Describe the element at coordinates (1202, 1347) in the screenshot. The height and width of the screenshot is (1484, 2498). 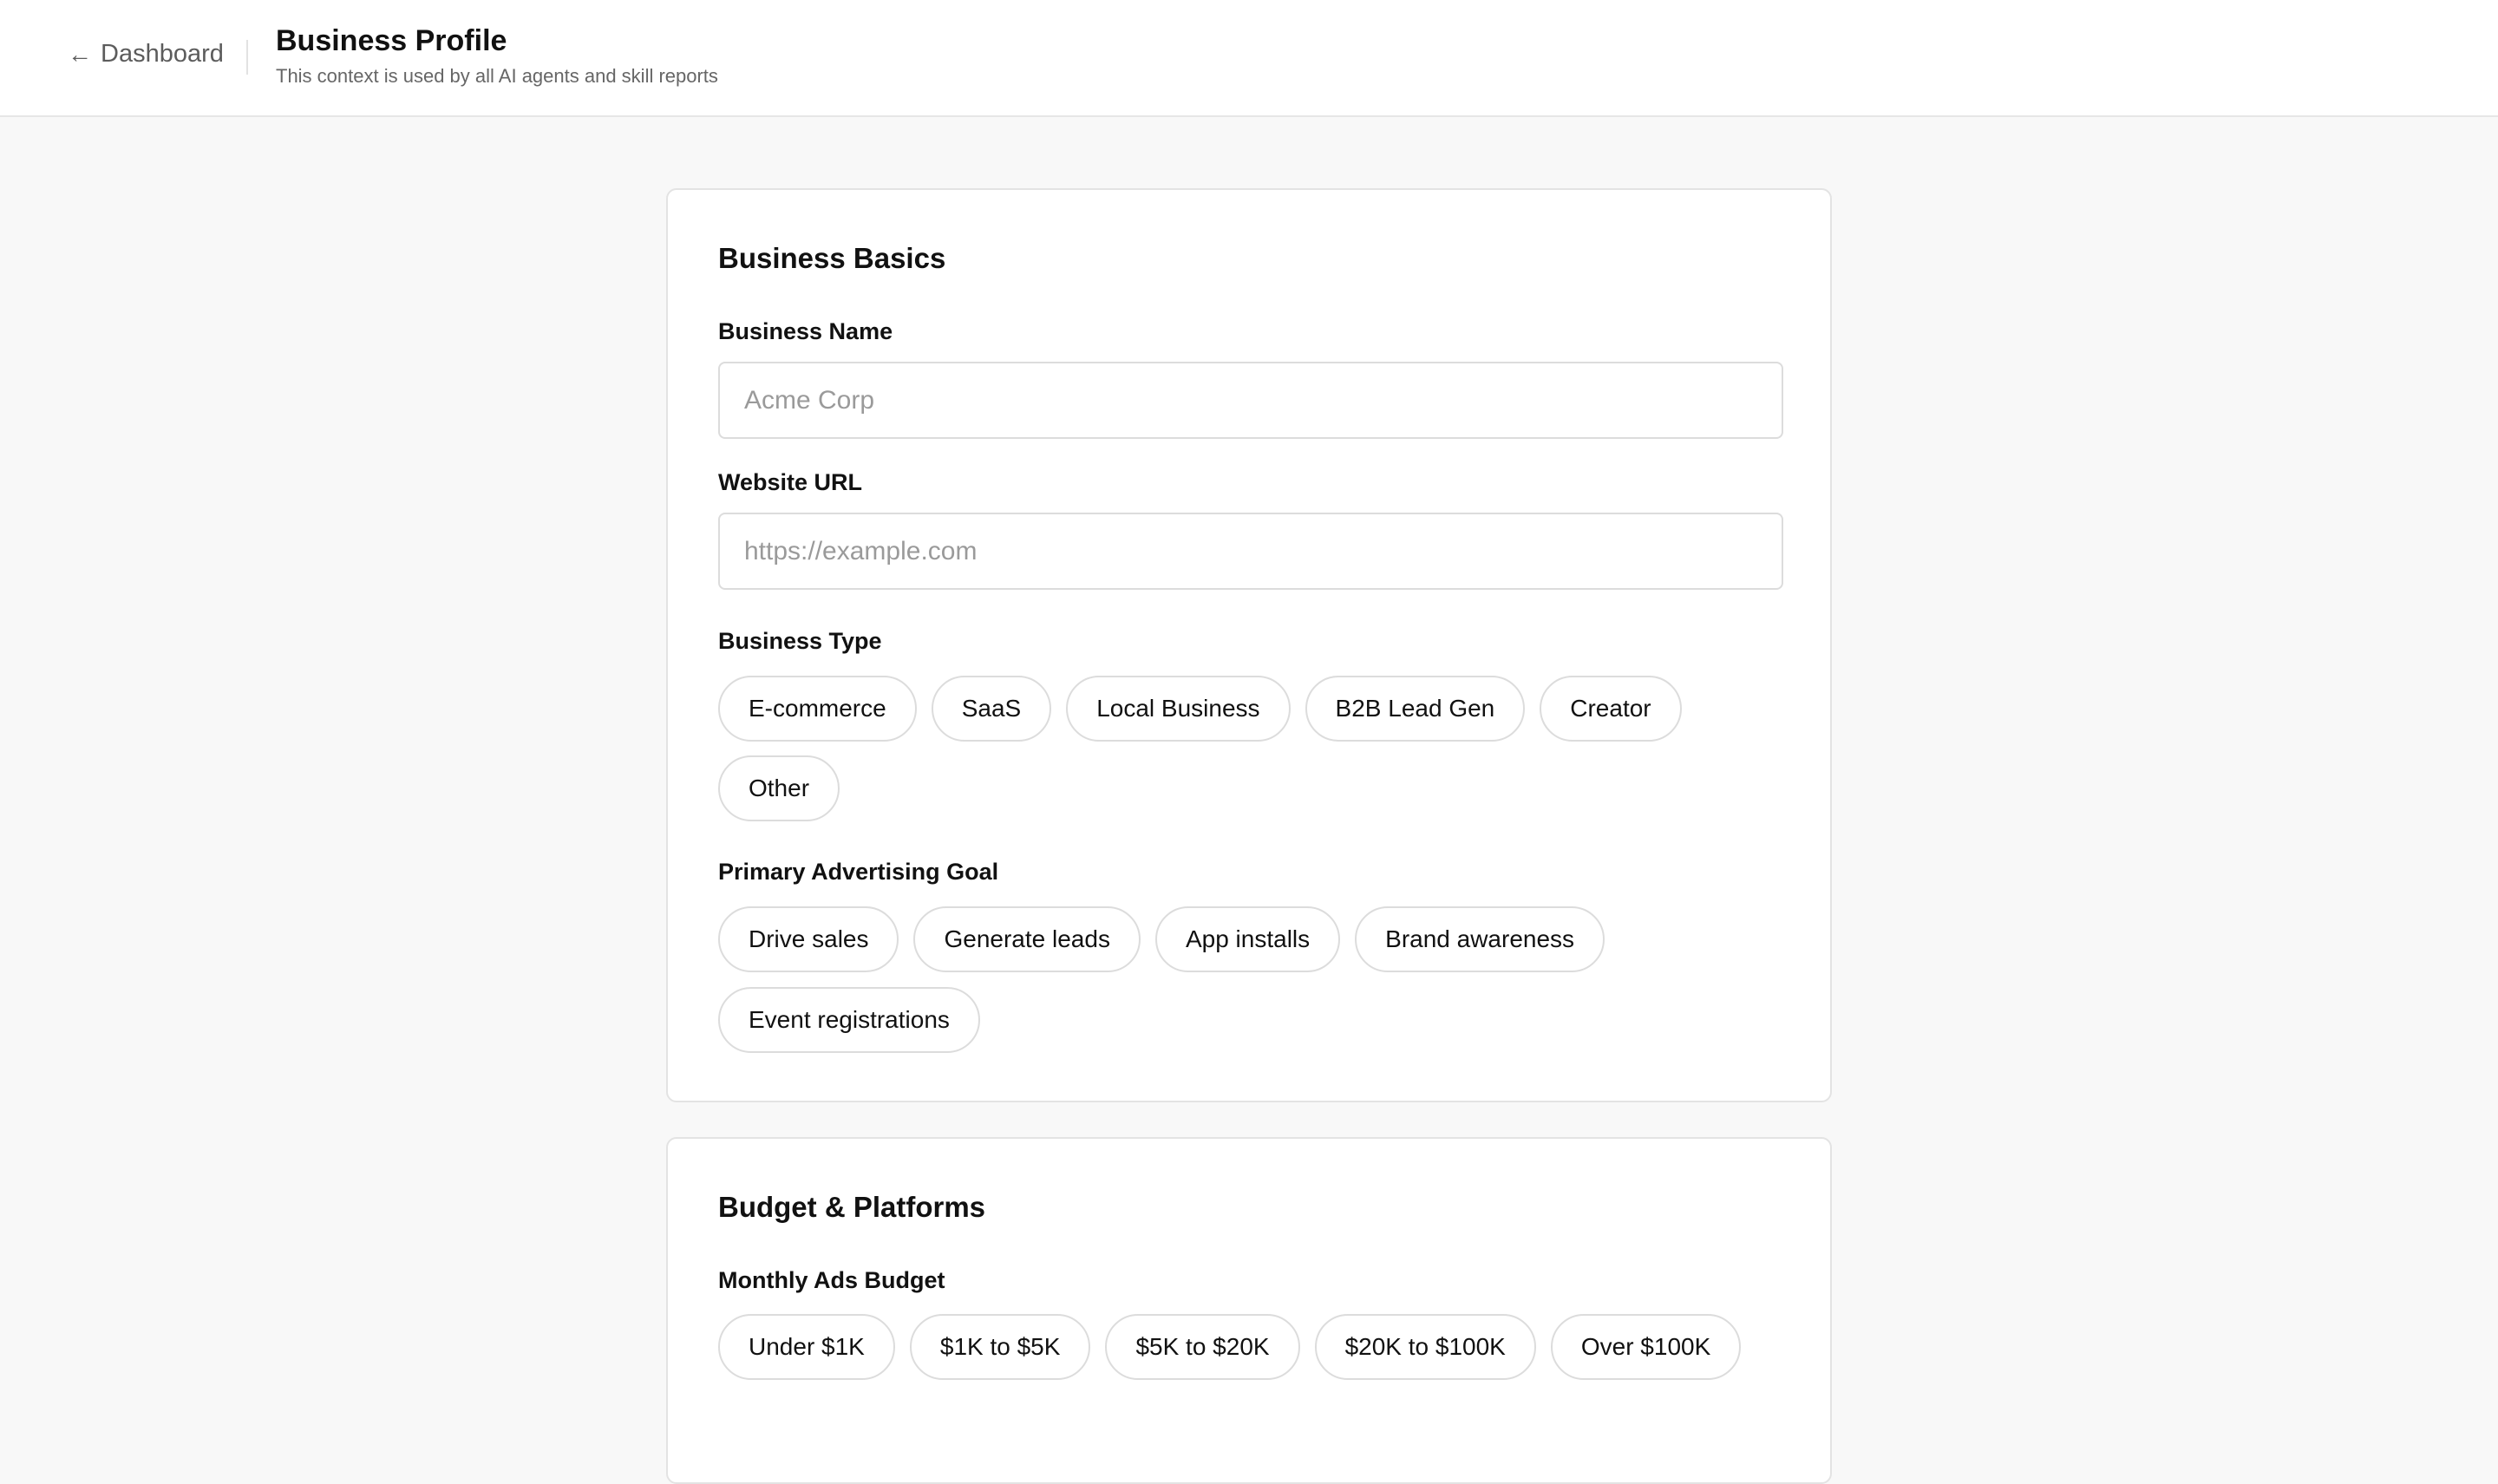
I see `monthly-budget-option: $5K to $20K` at that location.